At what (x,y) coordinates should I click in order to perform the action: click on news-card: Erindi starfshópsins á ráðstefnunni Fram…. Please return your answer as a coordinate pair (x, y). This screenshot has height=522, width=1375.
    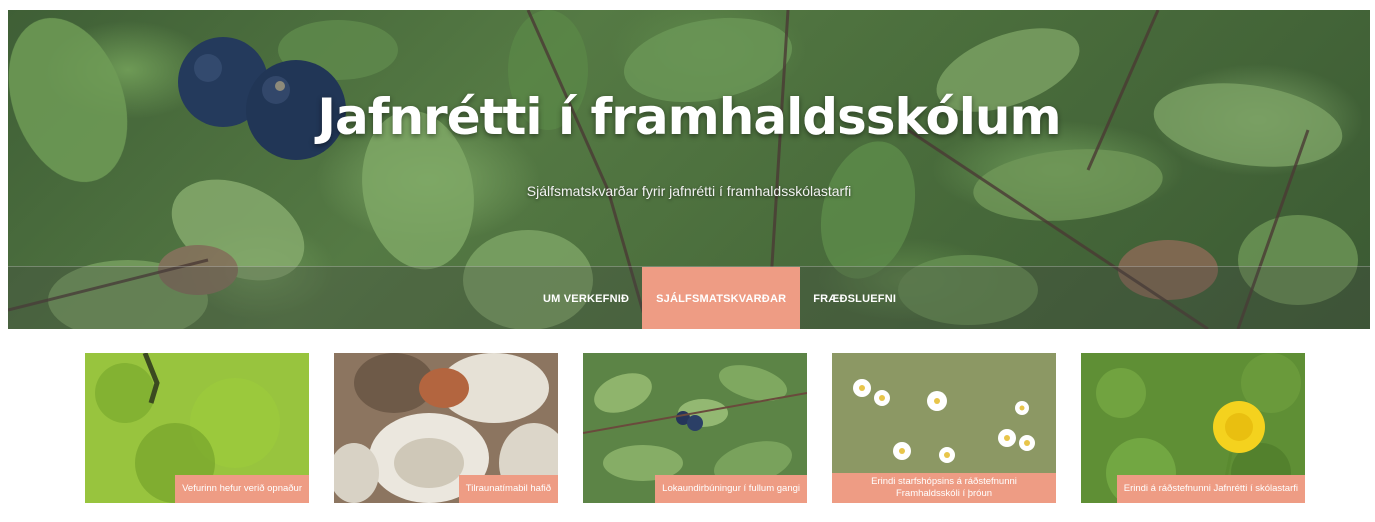
    Looking at the image, I should click on (944, 428).